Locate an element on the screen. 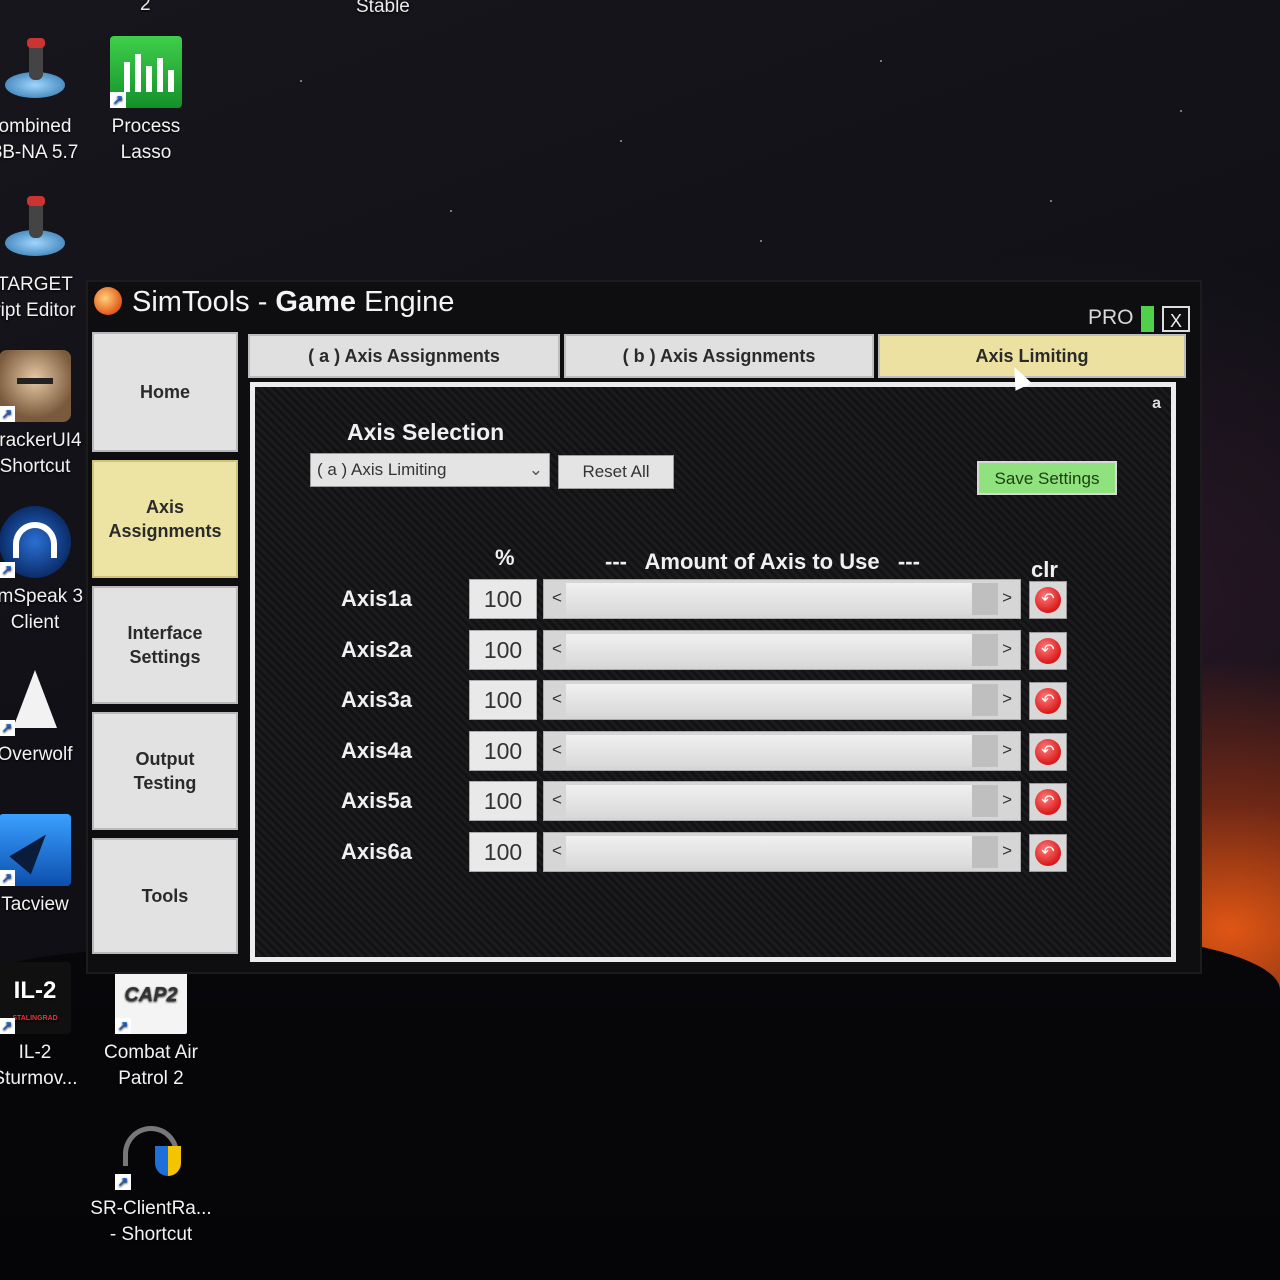 This screenshot has height=1280, width=1280. tab-axis-limiting: Axis Limiting is located at coordinates (1032, 356).